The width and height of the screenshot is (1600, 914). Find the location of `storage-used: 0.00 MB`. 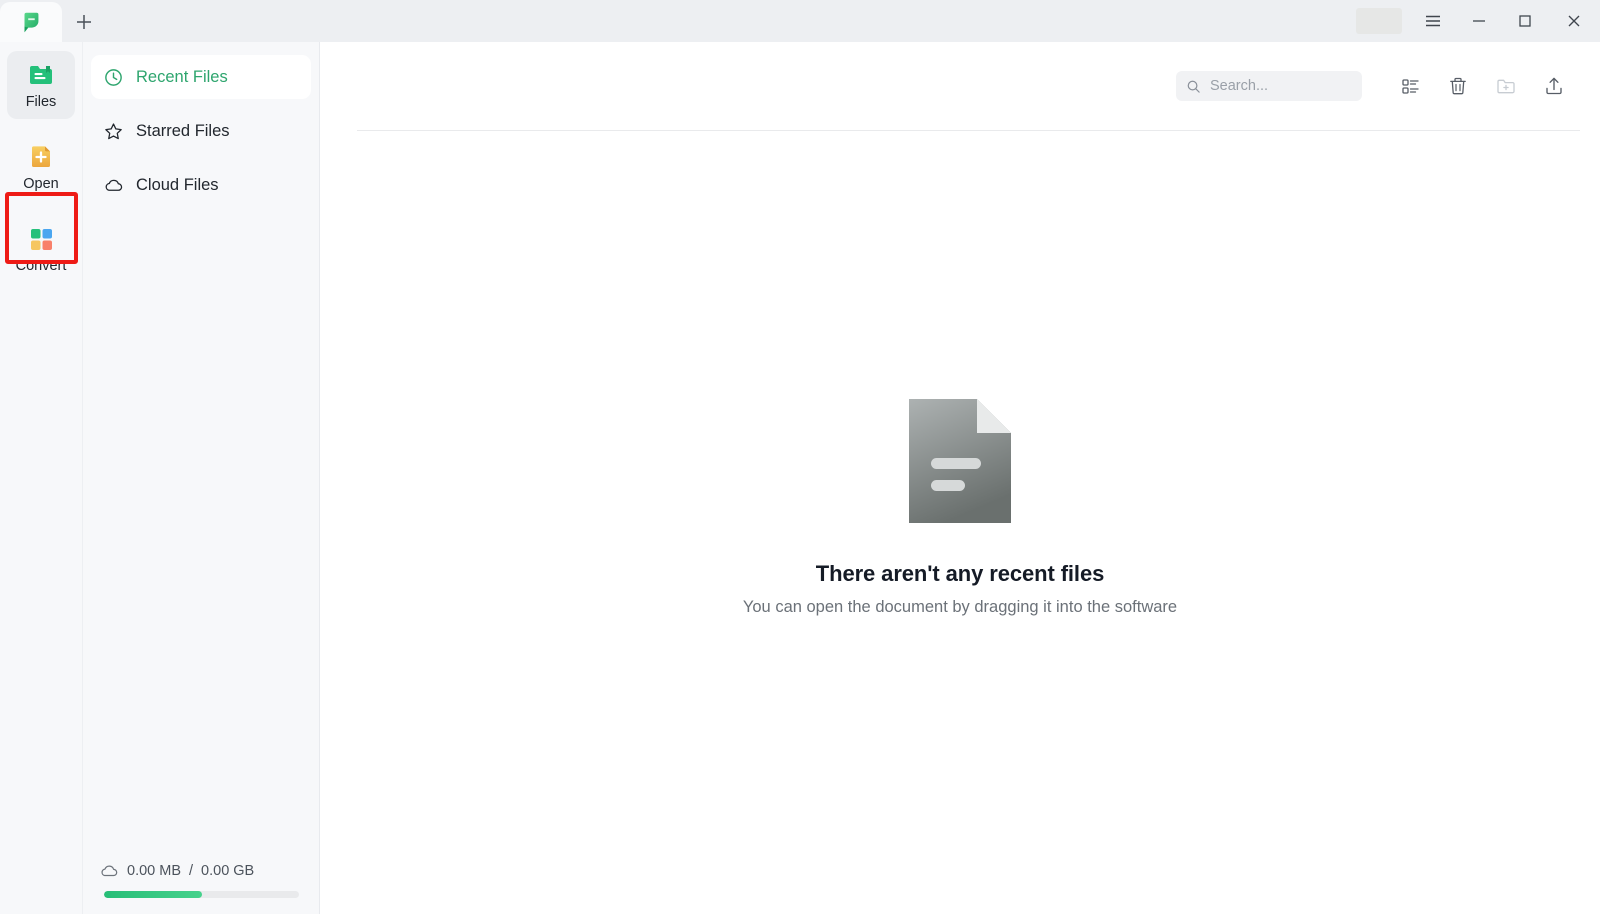

storage-used: 0.00 MB is located at coordinates (154, 871).